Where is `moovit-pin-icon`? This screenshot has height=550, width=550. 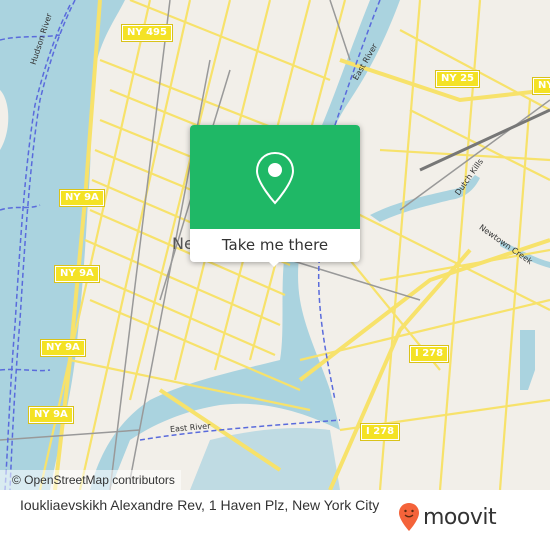 moovit-pin-icon is located at coordinates (409, 517).